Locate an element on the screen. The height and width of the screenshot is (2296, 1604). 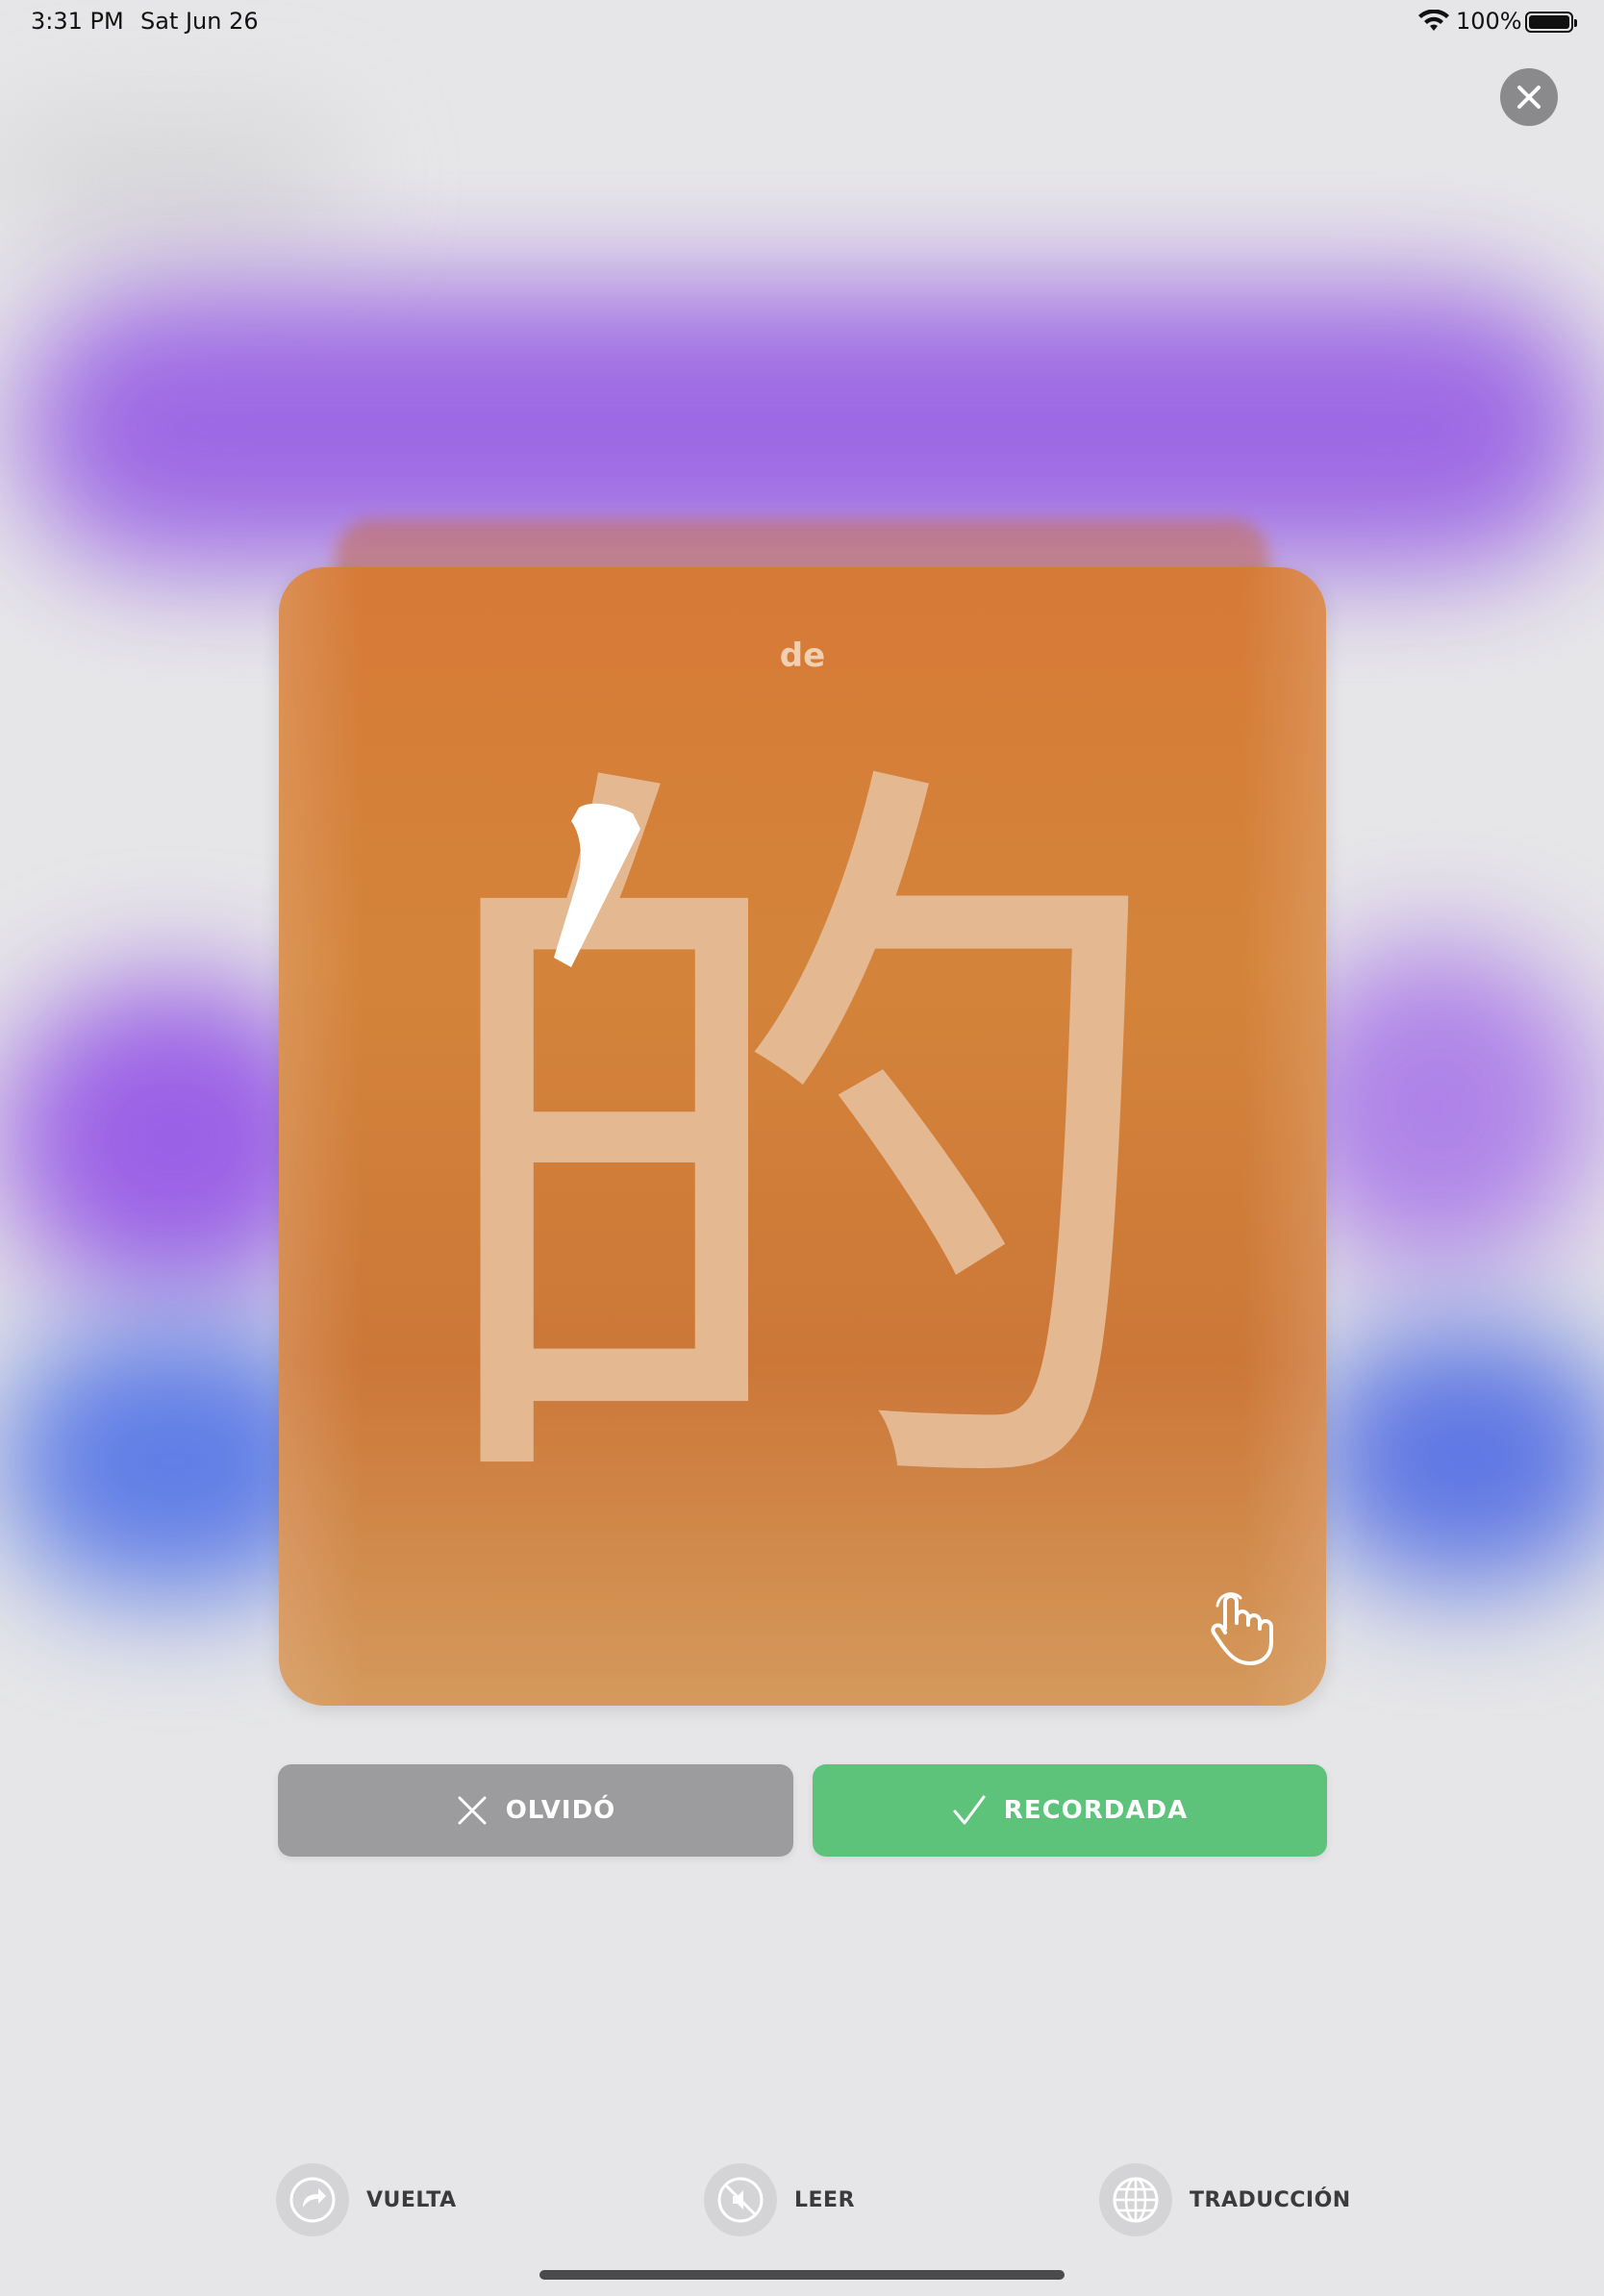
battery-icon is located at coordinates (1551, 22).